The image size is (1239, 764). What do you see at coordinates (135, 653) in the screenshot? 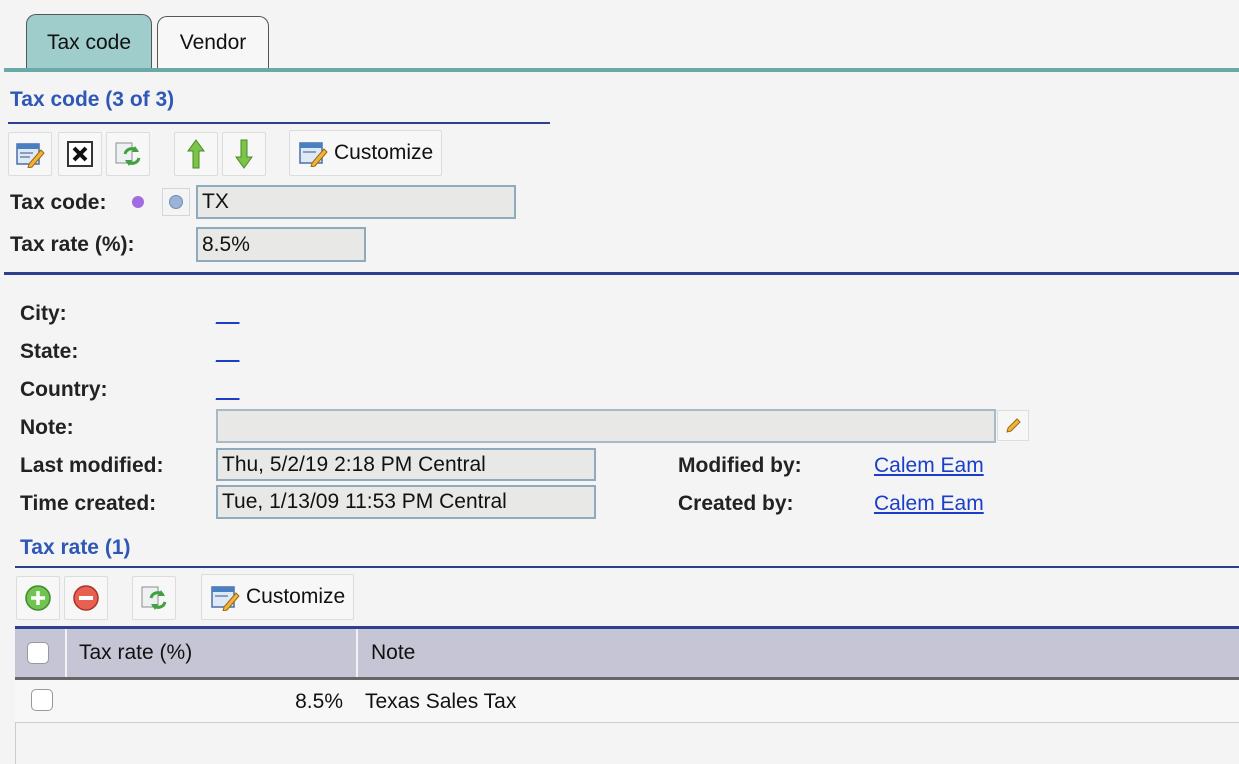
I see `column-header-tax-rate: Tax rate (%)` at bounding box center [135, 653].